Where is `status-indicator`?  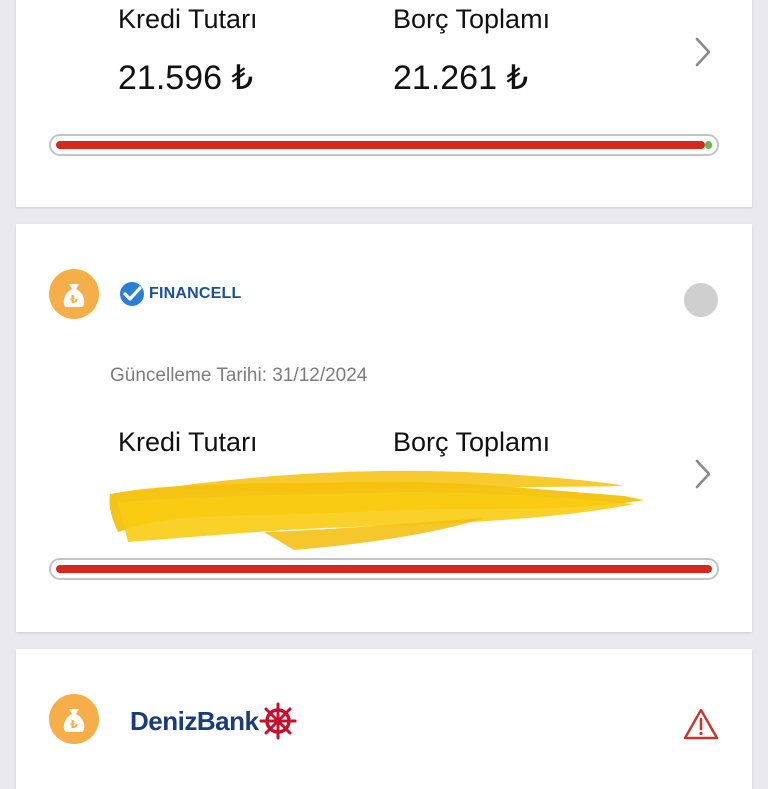
status-indicator is located at coordinates (701, 300).